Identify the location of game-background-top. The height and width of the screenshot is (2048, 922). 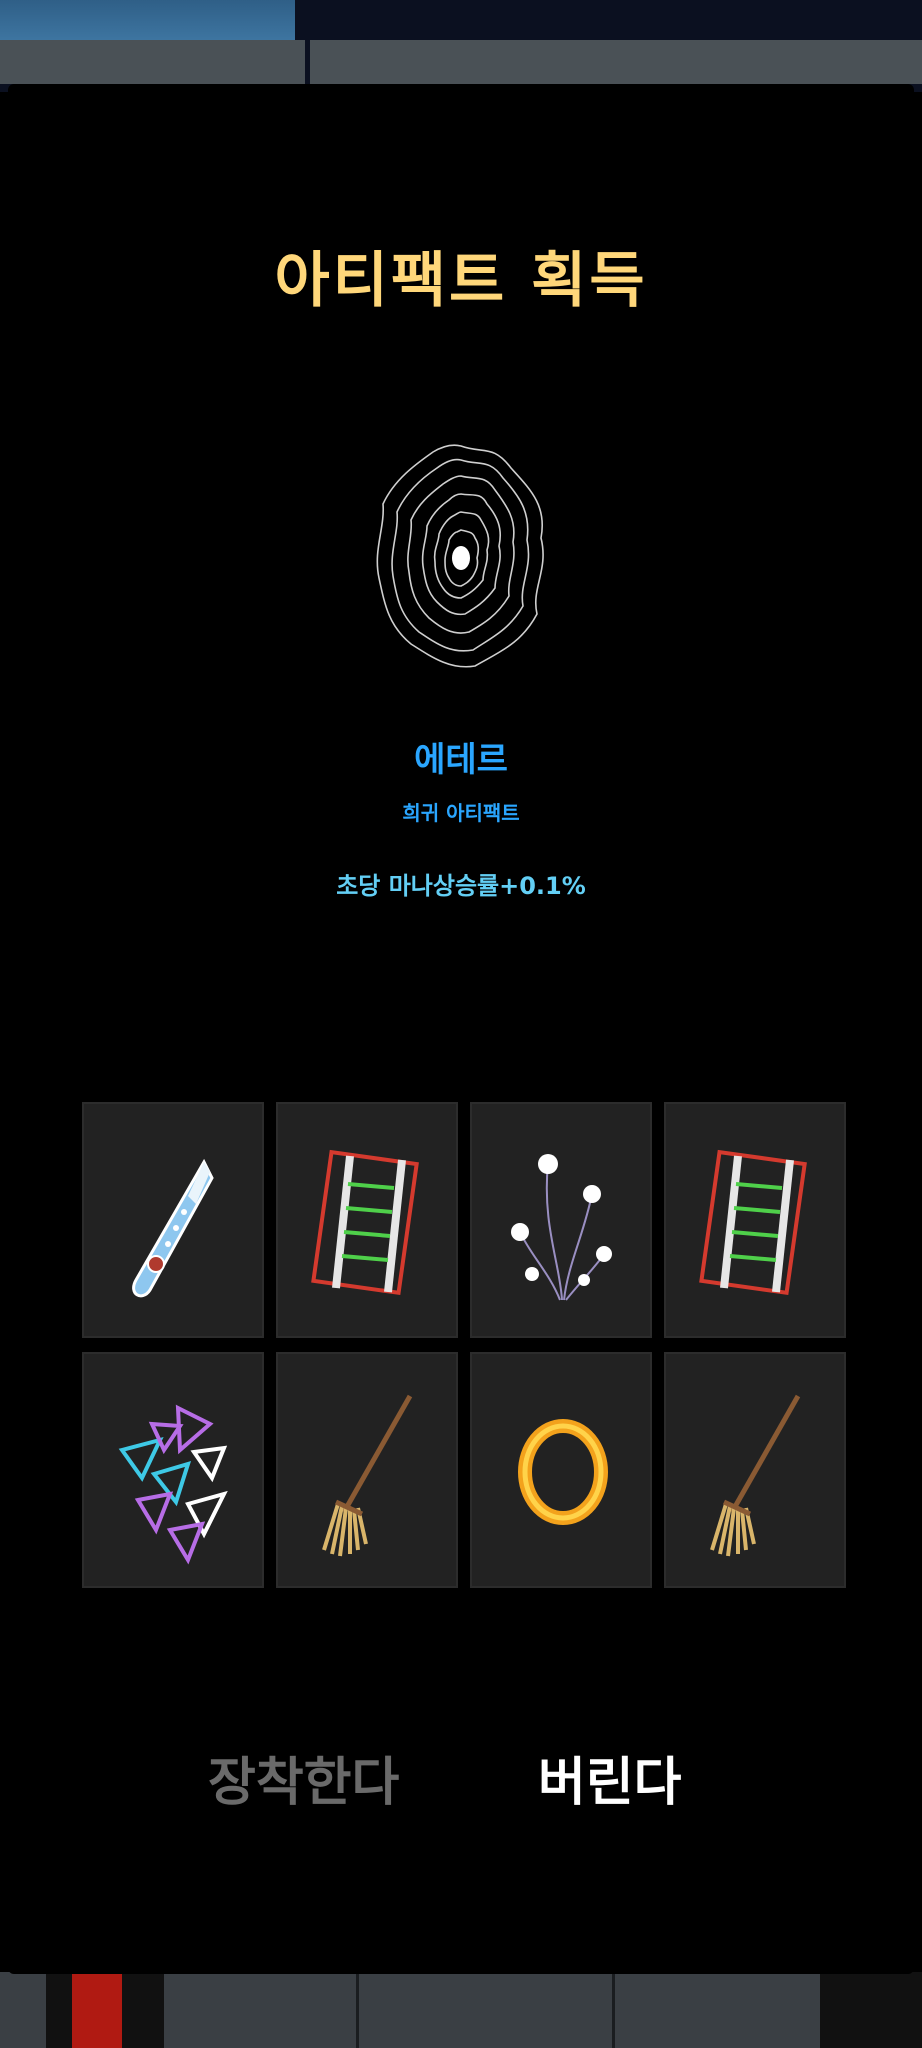
(461, 46).